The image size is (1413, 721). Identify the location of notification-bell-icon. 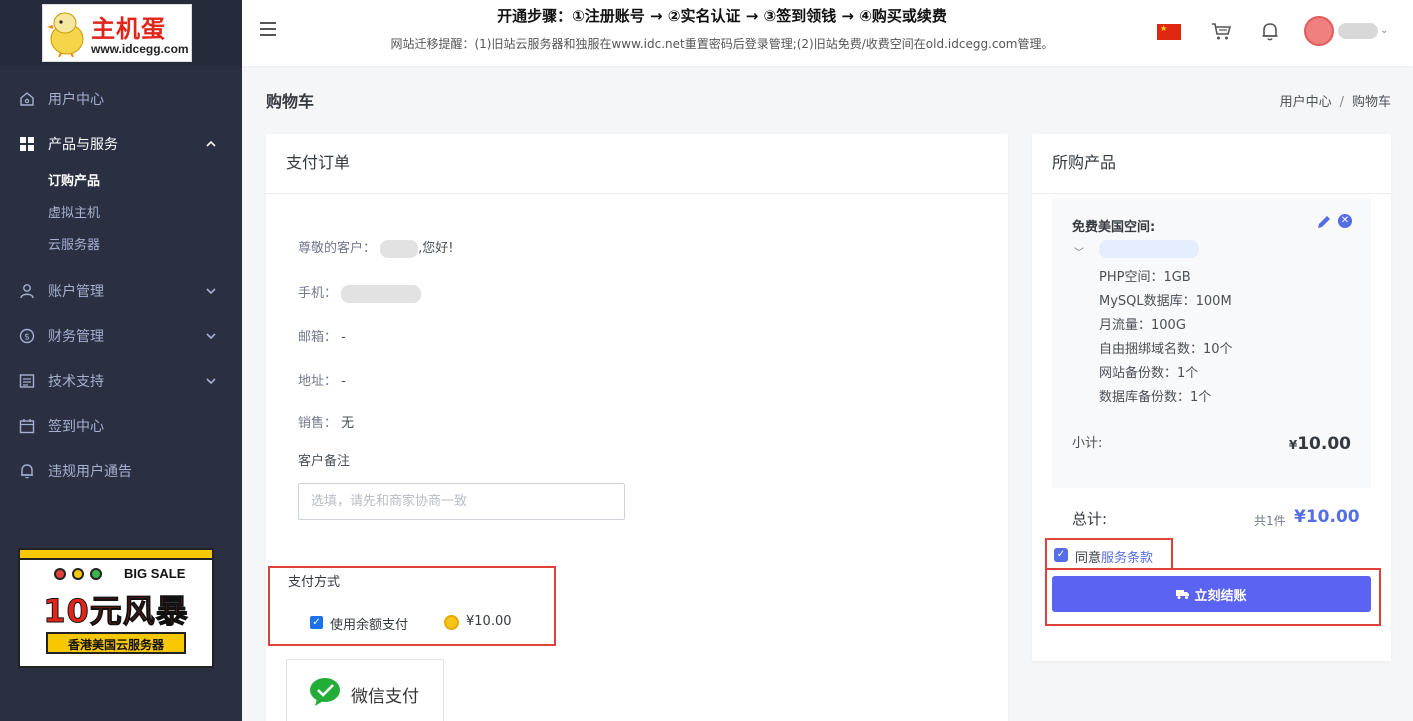
(1270, 31).